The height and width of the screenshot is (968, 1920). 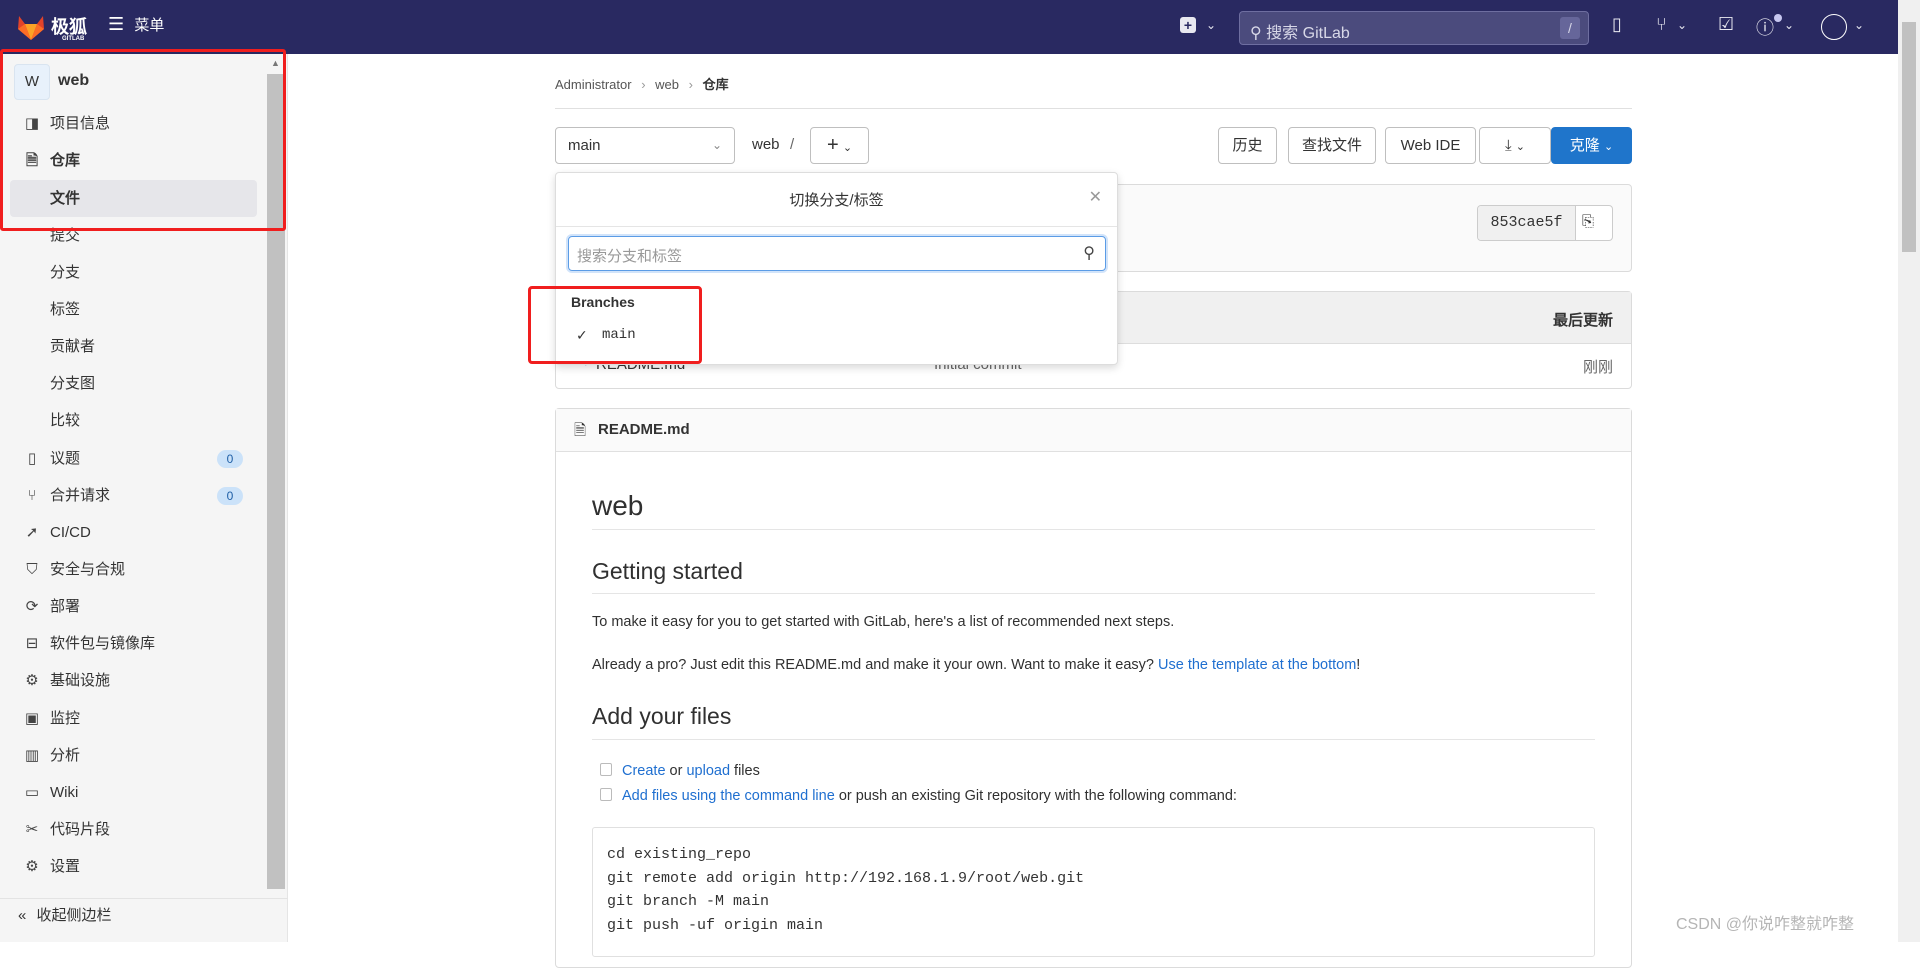 What do you see at coordinates (1765, 924) in the screenshot?
I see `watermark: CSDN @你说咋整就咋整` at bounding box center [1765, 924].